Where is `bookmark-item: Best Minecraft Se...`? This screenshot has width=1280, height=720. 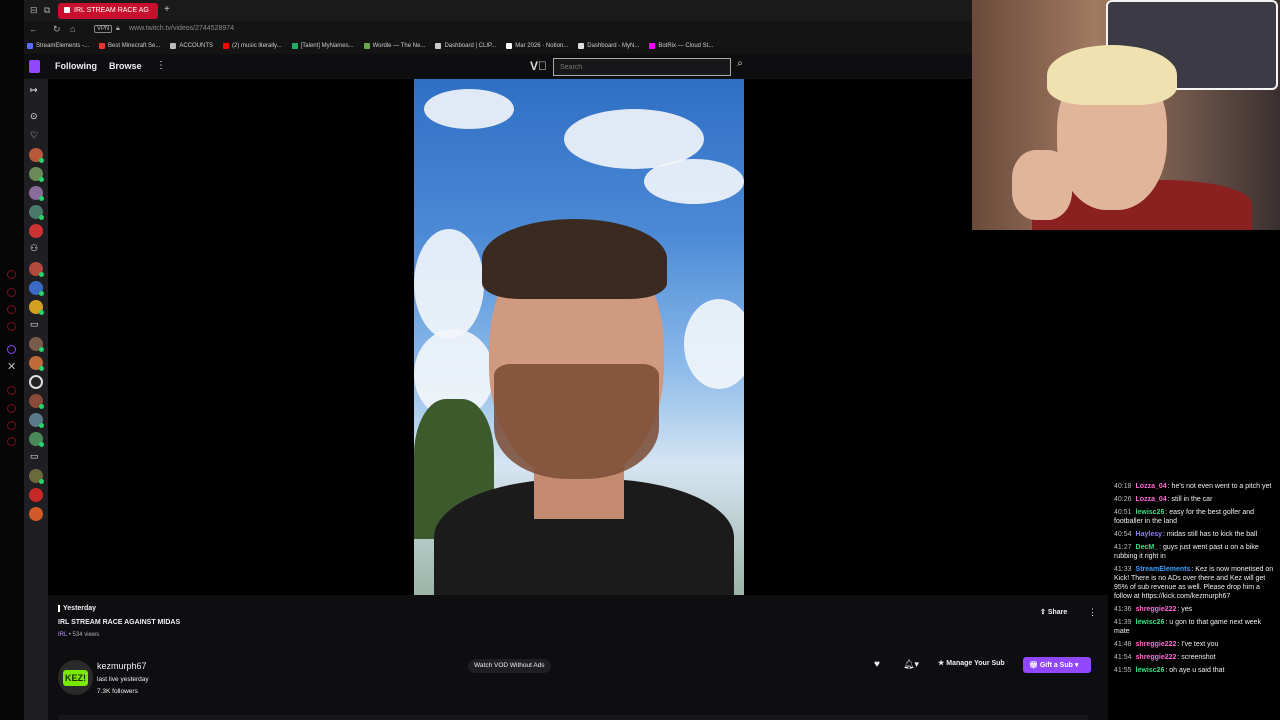
bookmark-item: Best Minecraft Se... is located at coordinates (129, 45).